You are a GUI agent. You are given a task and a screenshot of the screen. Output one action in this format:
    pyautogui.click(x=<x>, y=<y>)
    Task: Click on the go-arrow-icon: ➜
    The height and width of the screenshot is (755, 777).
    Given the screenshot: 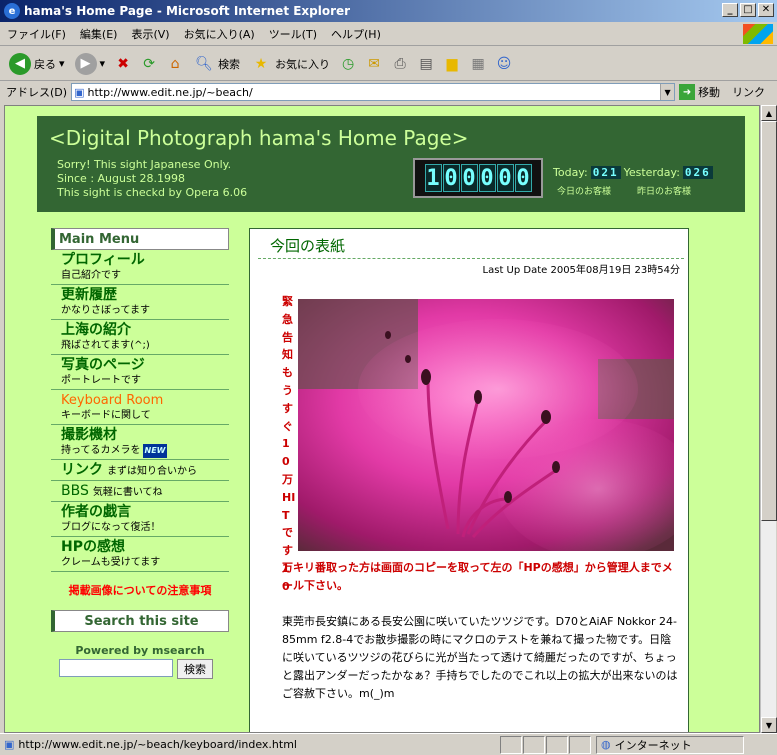 What is the action you would take?
    pyautogui.click(x=687, y=92)
    